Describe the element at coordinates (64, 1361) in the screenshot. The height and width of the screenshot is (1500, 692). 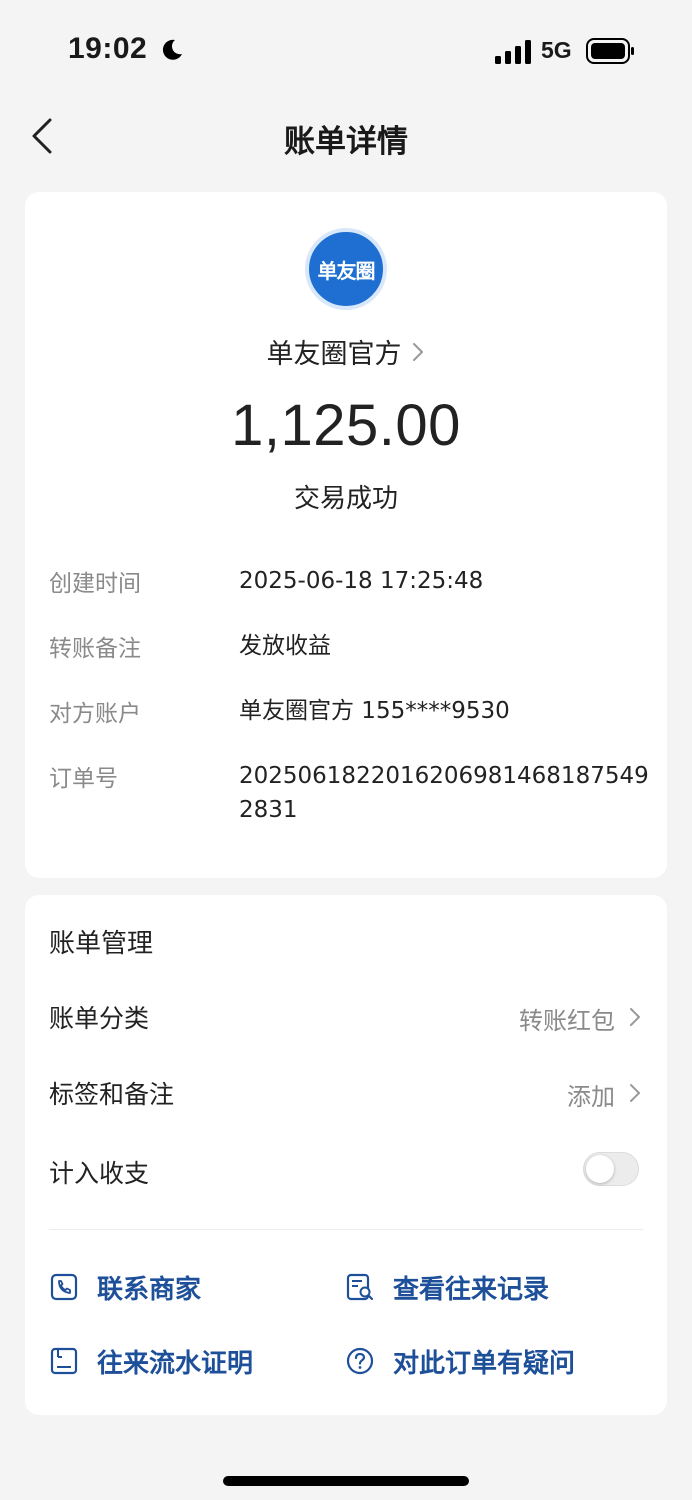
I see `statement-icon` at that location.